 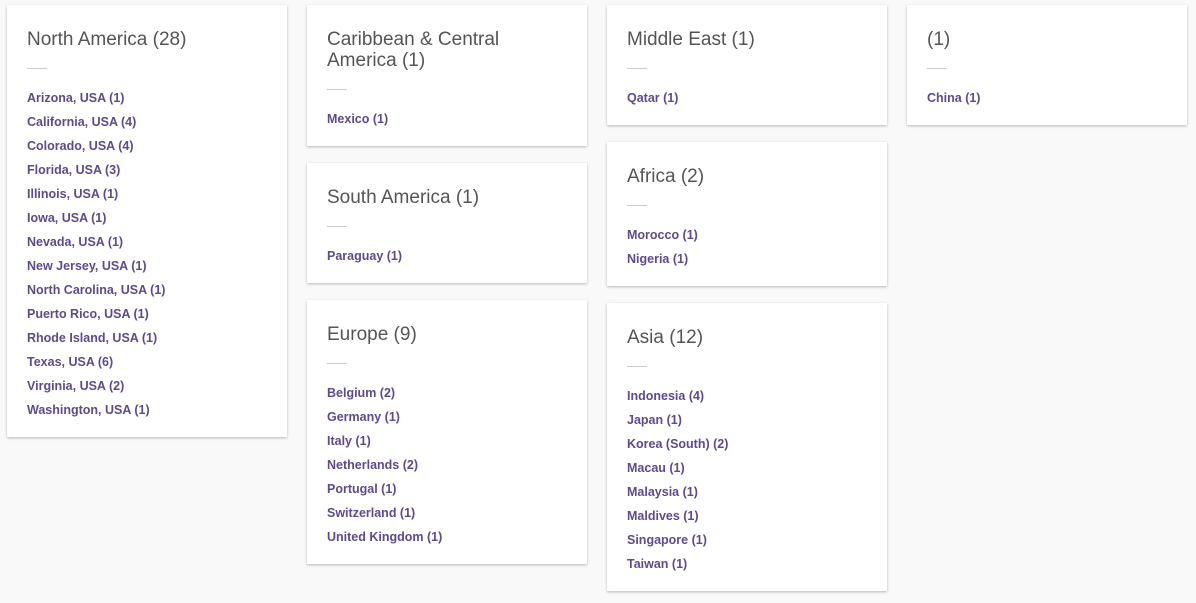 I want to click on location-link-united-kingdom: United Kingdom (1), so click(x=447, y=537).